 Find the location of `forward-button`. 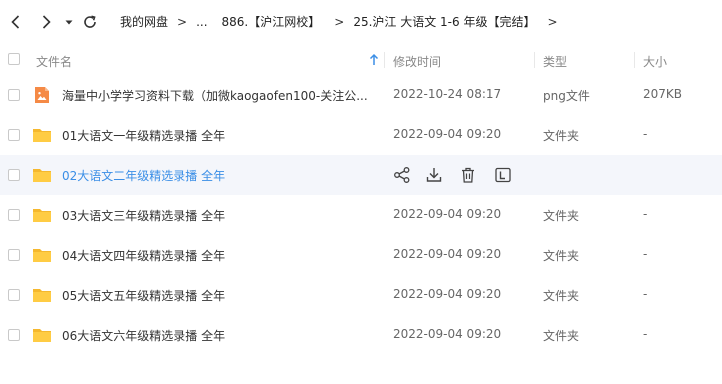

forward-button is located at coordinates (46, 22).